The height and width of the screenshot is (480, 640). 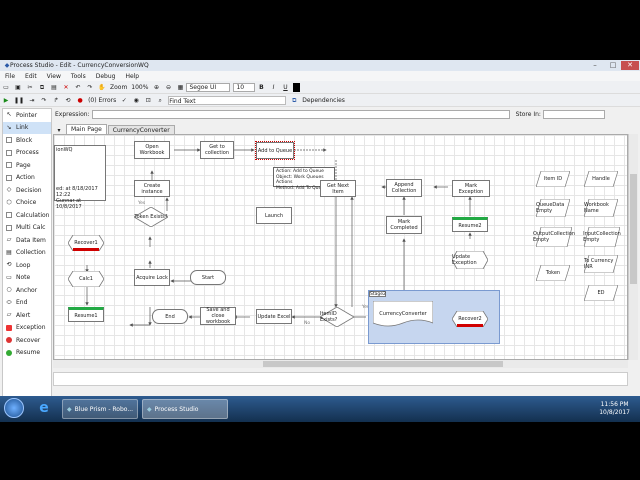 What do you see at coordinates (601, 293) in the screenshot?
I see `data-item-ed: ED` at bounding box center [601, 293].